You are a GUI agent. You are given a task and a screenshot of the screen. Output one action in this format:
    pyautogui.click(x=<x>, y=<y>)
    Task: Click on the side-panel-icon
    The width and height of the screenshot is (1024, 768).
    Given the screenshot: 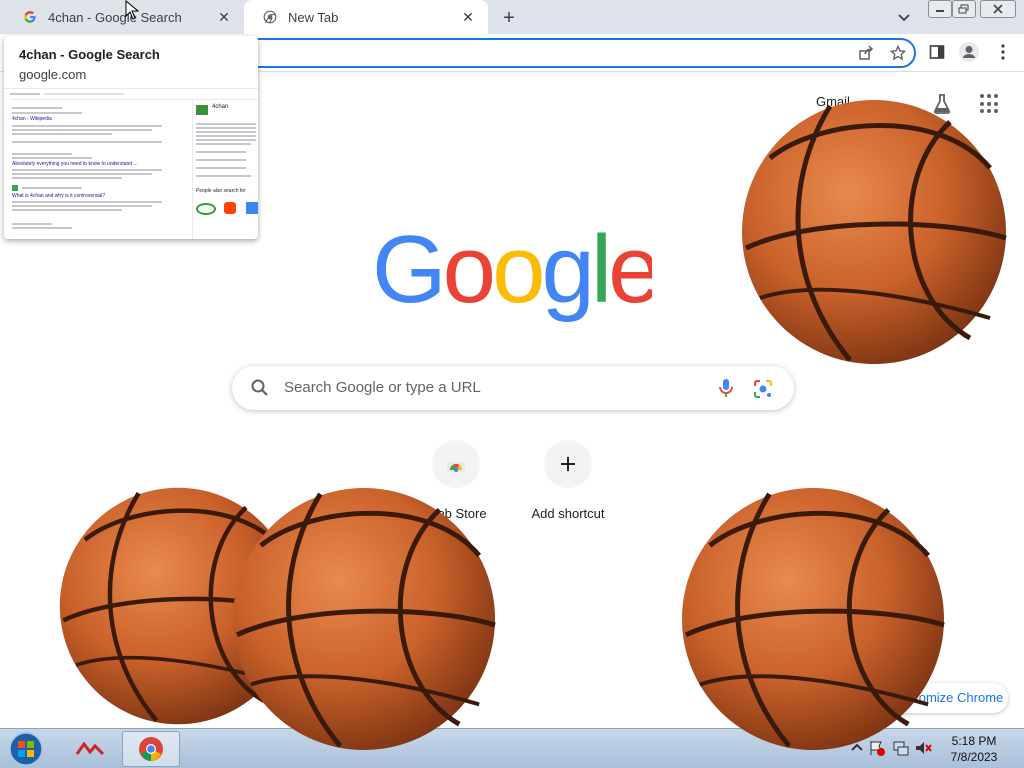 What is the action you would take?
    pyautogui.click(x=937, y=52)
    